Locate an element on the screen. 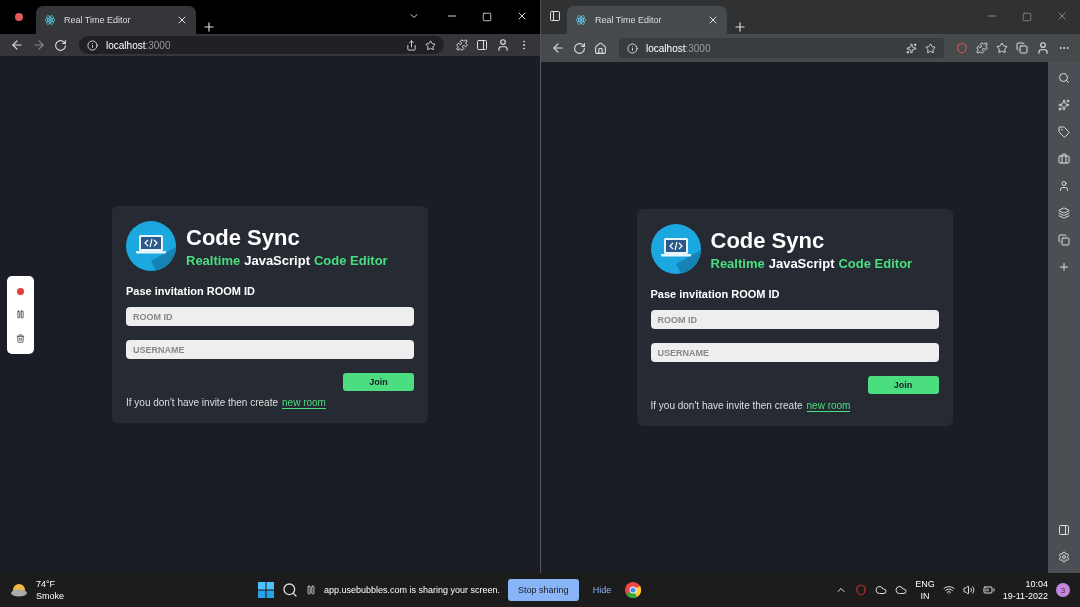 The height and width of the screenshot is (607, 1080). chrome-icon is located at coordinates (633, 590).